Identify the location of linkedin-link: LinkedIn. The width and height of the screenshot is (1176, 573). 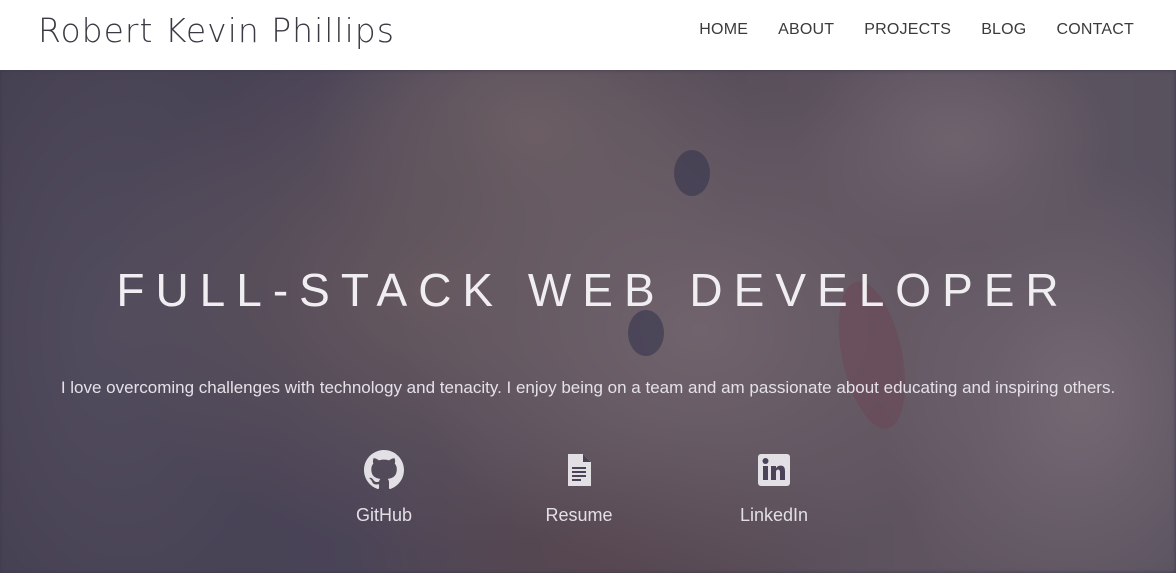
(774, 488).